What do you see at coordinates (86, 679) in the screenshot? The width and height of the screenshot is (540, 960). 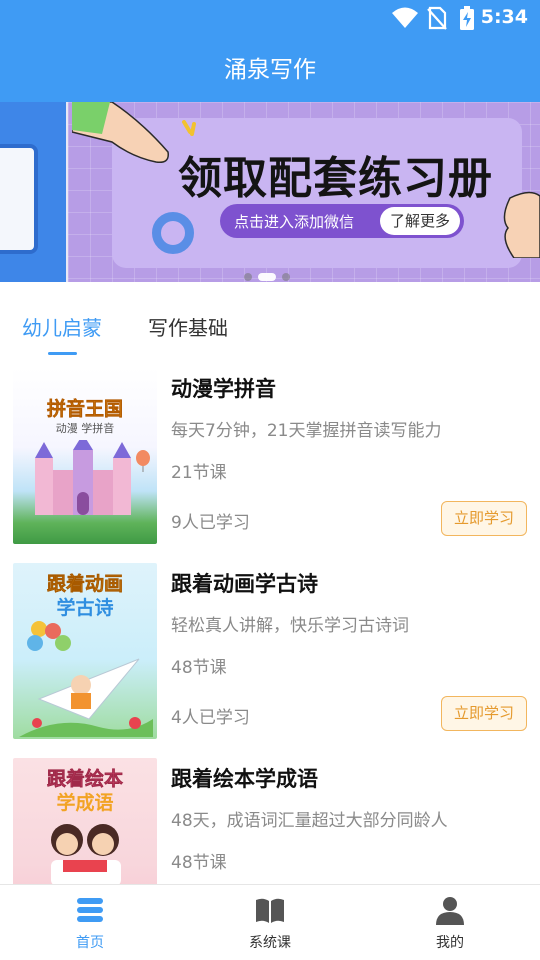 I see `paper-plane-kids-illustration` at bounding box center [86, 679].